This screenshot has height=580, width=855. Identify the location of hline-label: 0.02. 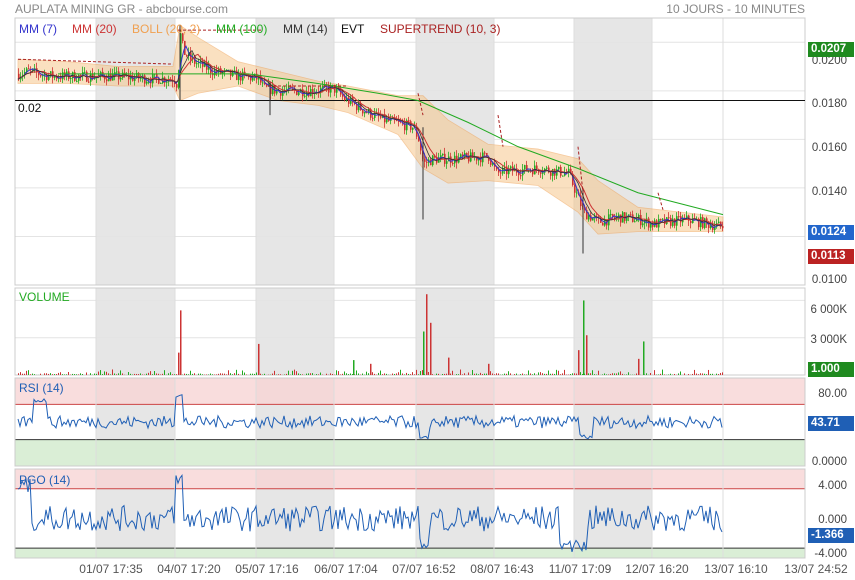
(30, 108).